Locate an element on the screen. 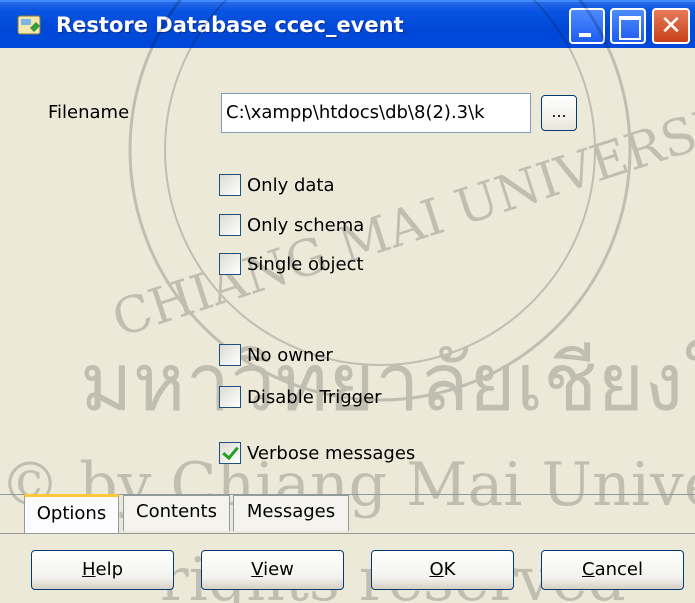 The image size is (695, 603). cancel-accel: C is located at coordinates (588, 569).